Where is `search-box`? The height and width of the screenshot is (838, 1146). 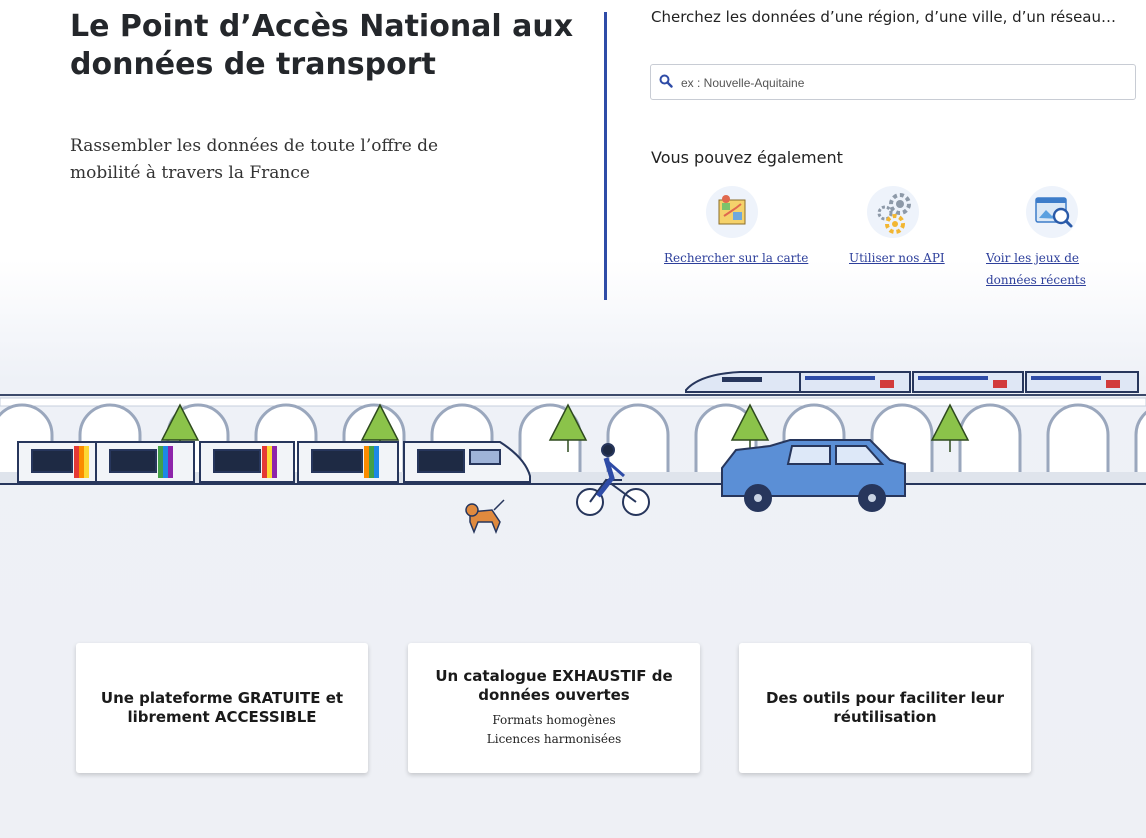
search-box is located at coordinates (893, 82).